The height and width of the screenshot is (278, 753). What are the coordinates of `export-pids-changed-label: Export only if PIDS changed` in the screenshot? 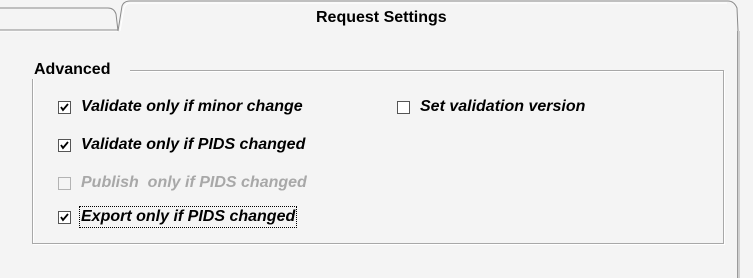 It's located at (188, 217).